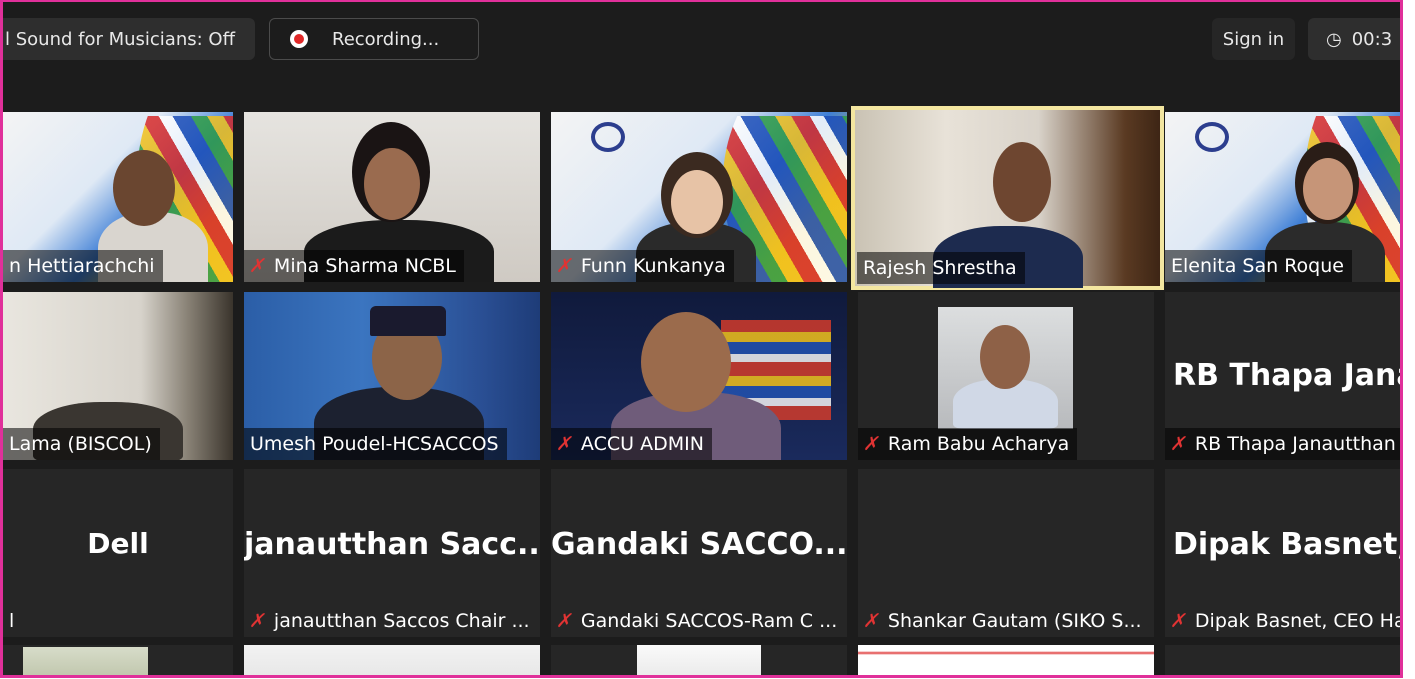 Image resolution: width=1415 pixels, height=679 pixels. What do you see at coordinates (1288, 375) in the screenshot?
I see `participant-display-name: RB Thapa Jana` at bounding box center [1288, 375].